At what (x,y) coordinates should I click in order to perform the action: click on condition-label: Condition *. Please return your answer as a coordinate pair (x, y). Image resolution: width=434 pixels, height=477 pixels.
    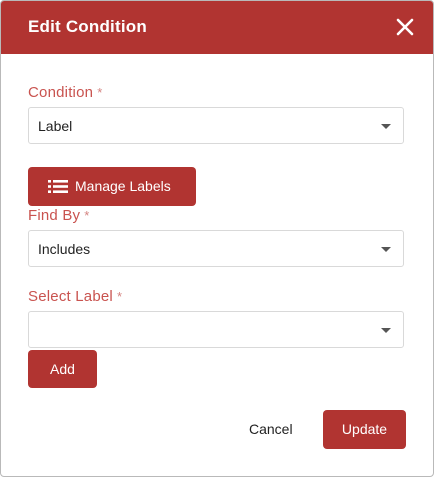
    Looking at the image, I should click on (65, 92).